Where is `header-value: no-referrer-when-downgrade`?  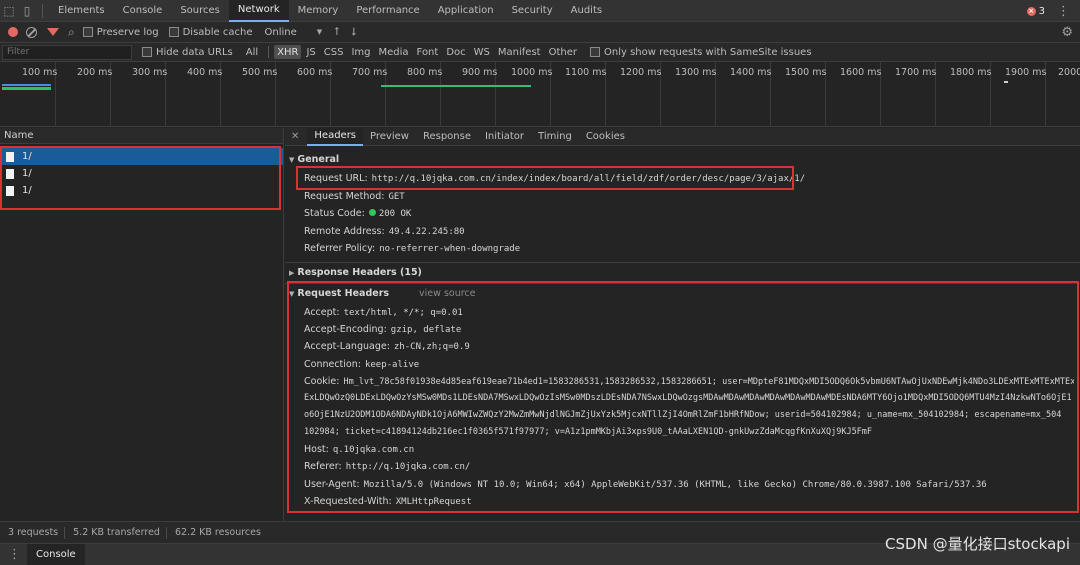
header-value: no-referrer-when-downgrade is located at coordinates (450, 249).